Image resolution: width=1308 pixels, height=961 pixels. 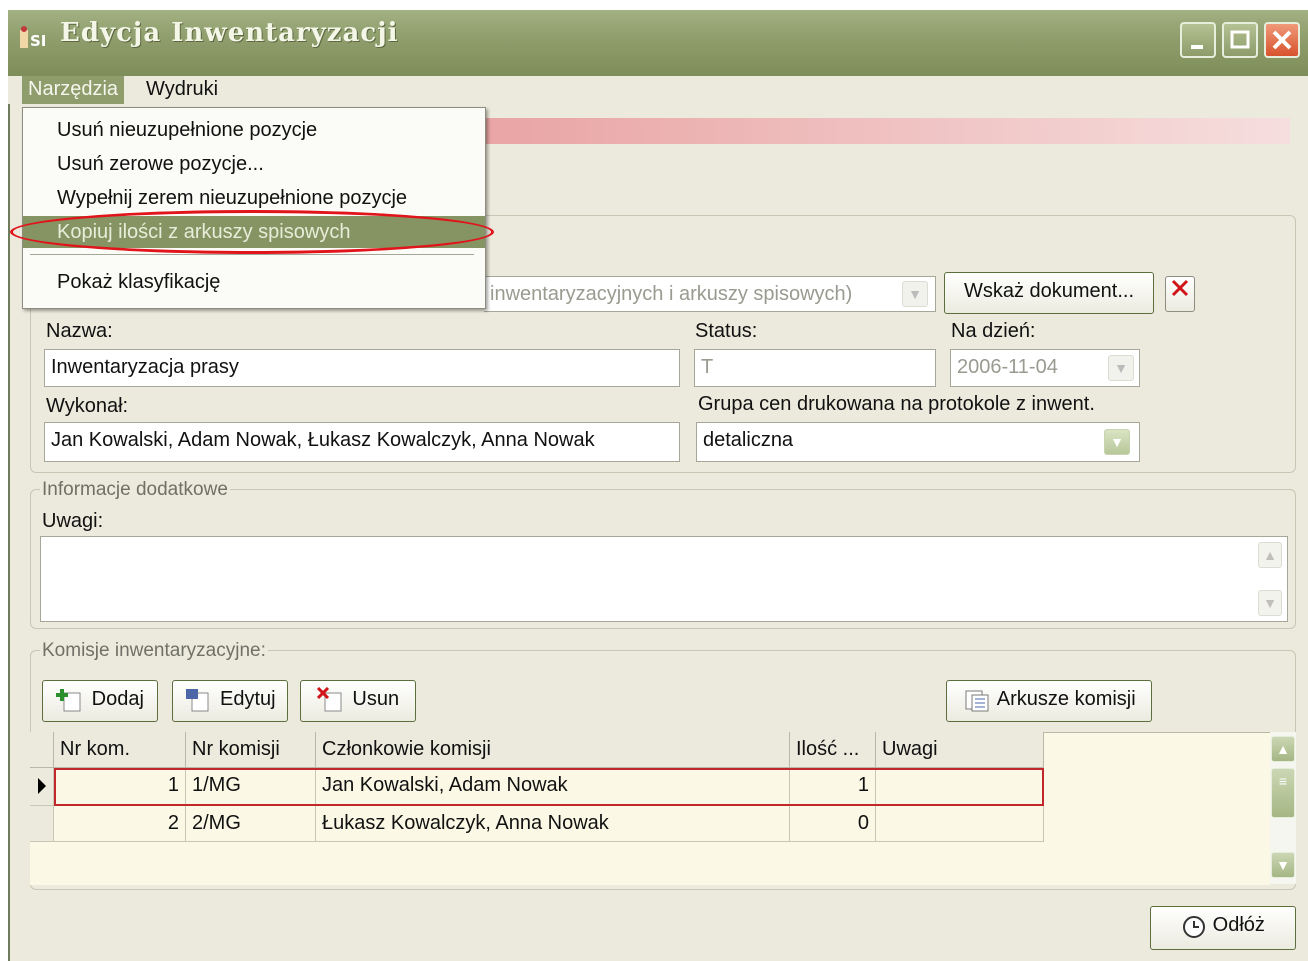 I want to click on arkusze-komisji-button: Arkusze komisji, so click(x=1049, y=701).